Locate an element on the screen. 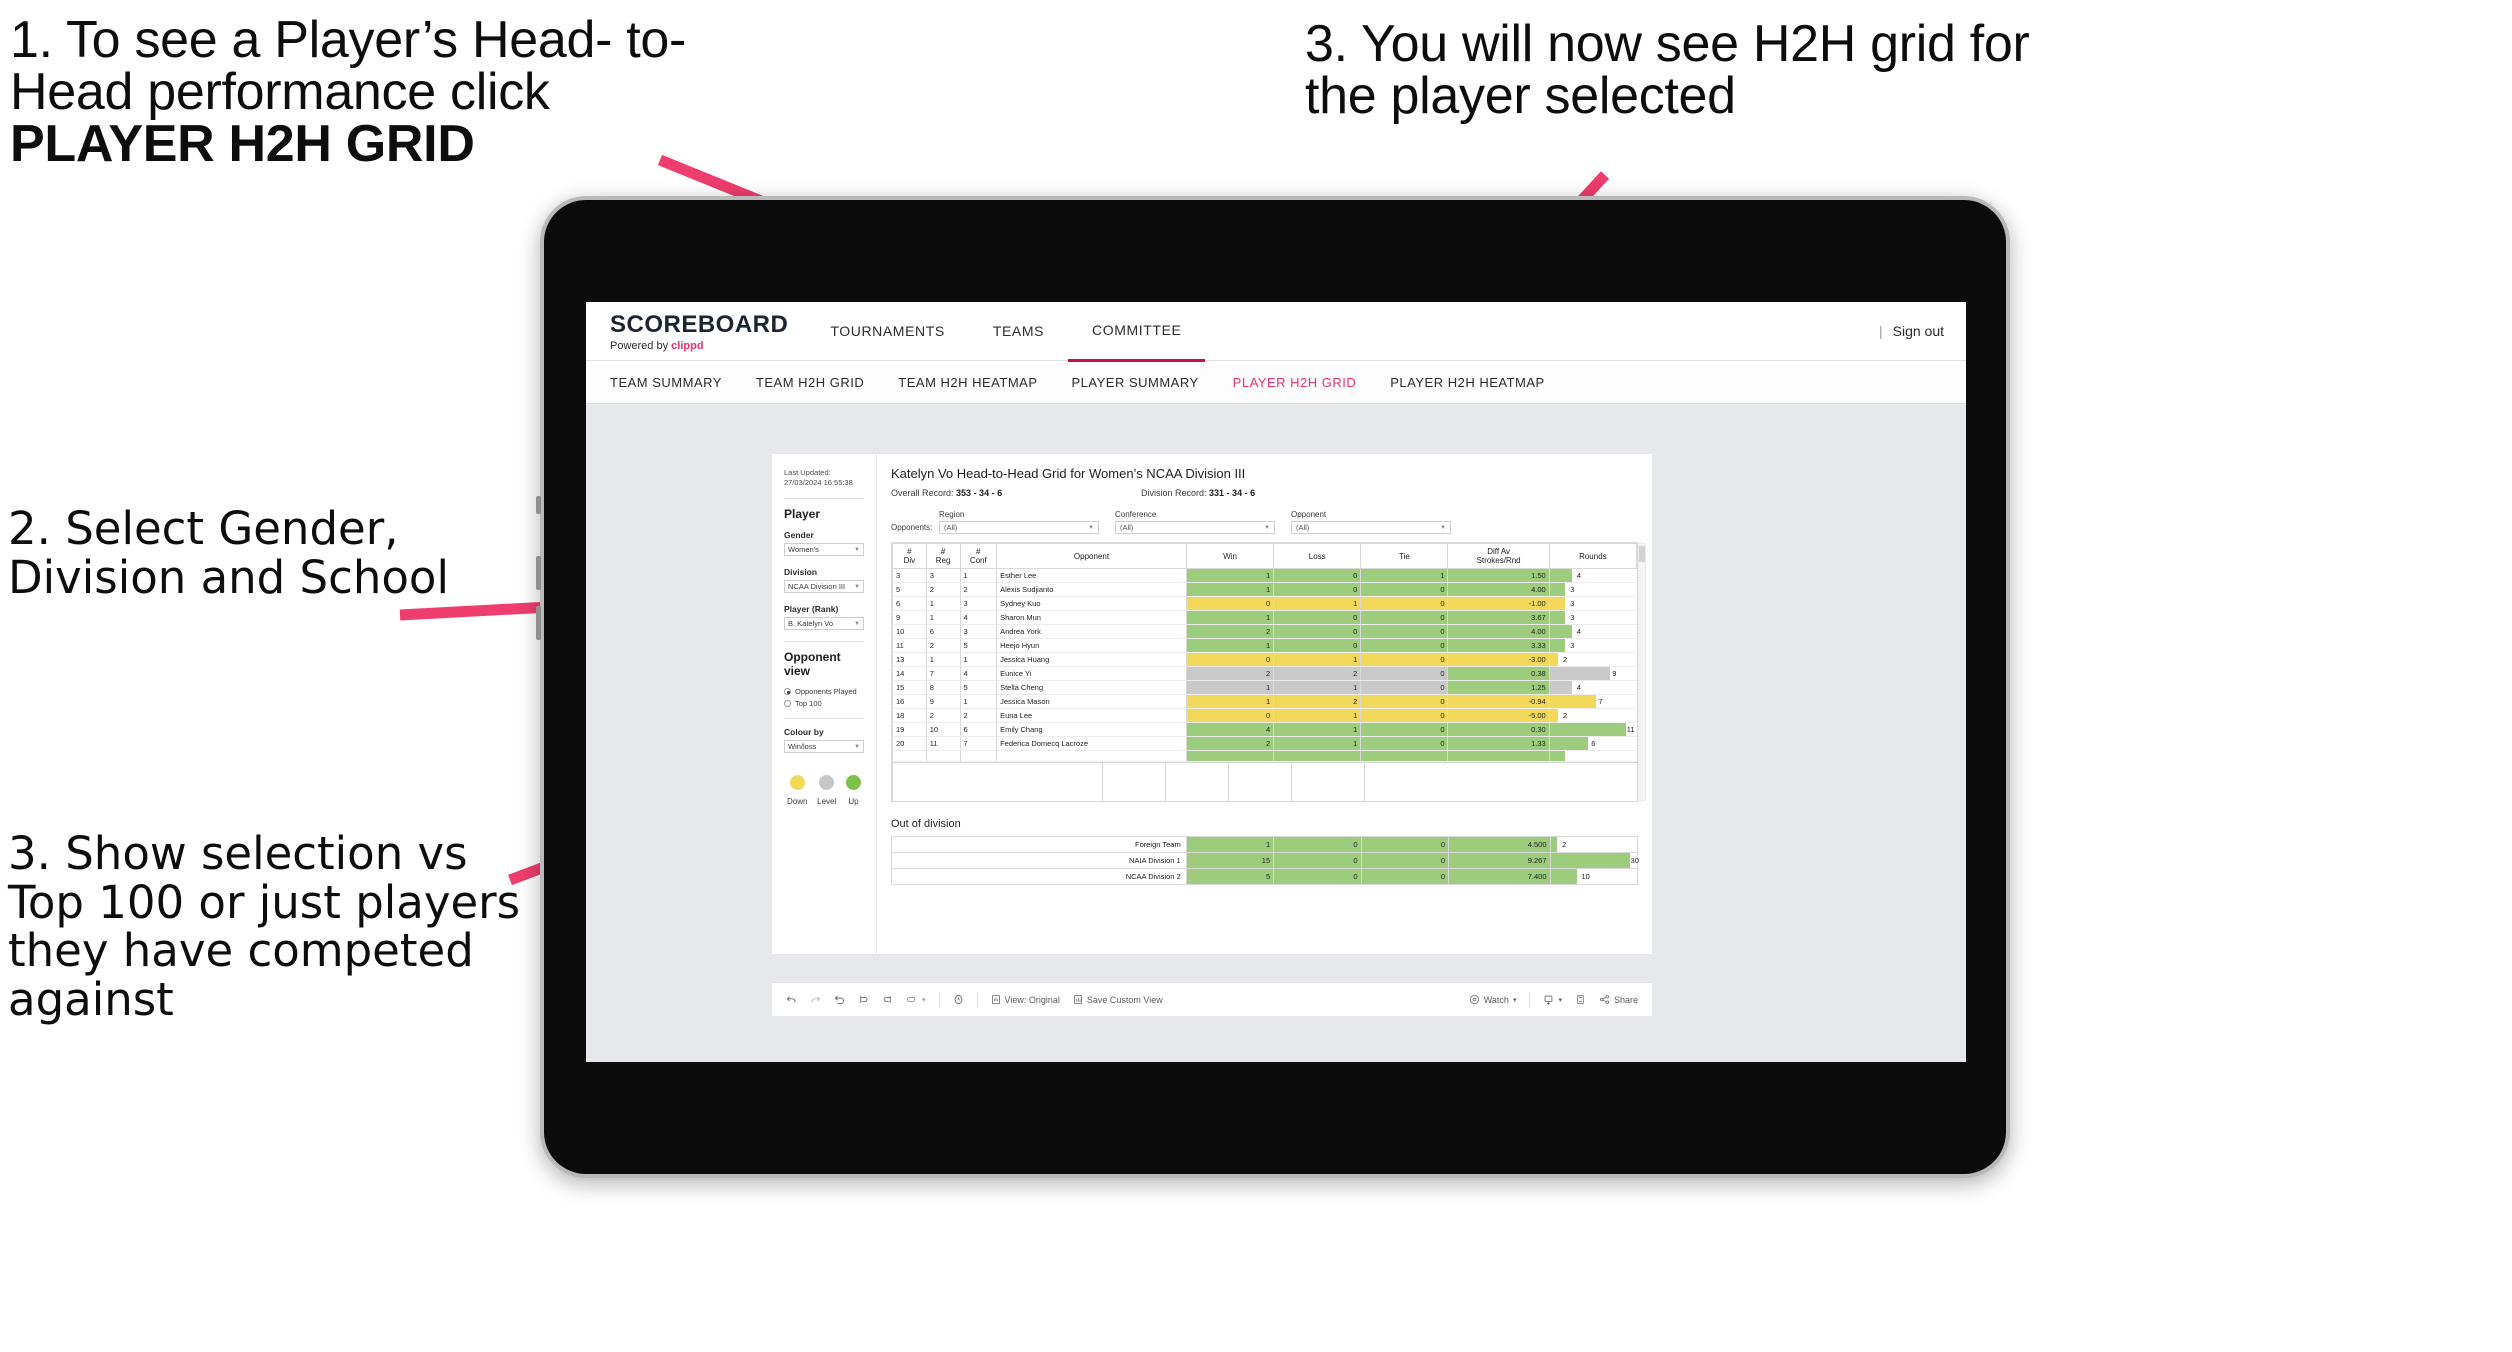 Image resolution: width=2512 pixels, height=1352 pixels. filter-opponent-label: Opponent is located at coordinates (1309, 514).